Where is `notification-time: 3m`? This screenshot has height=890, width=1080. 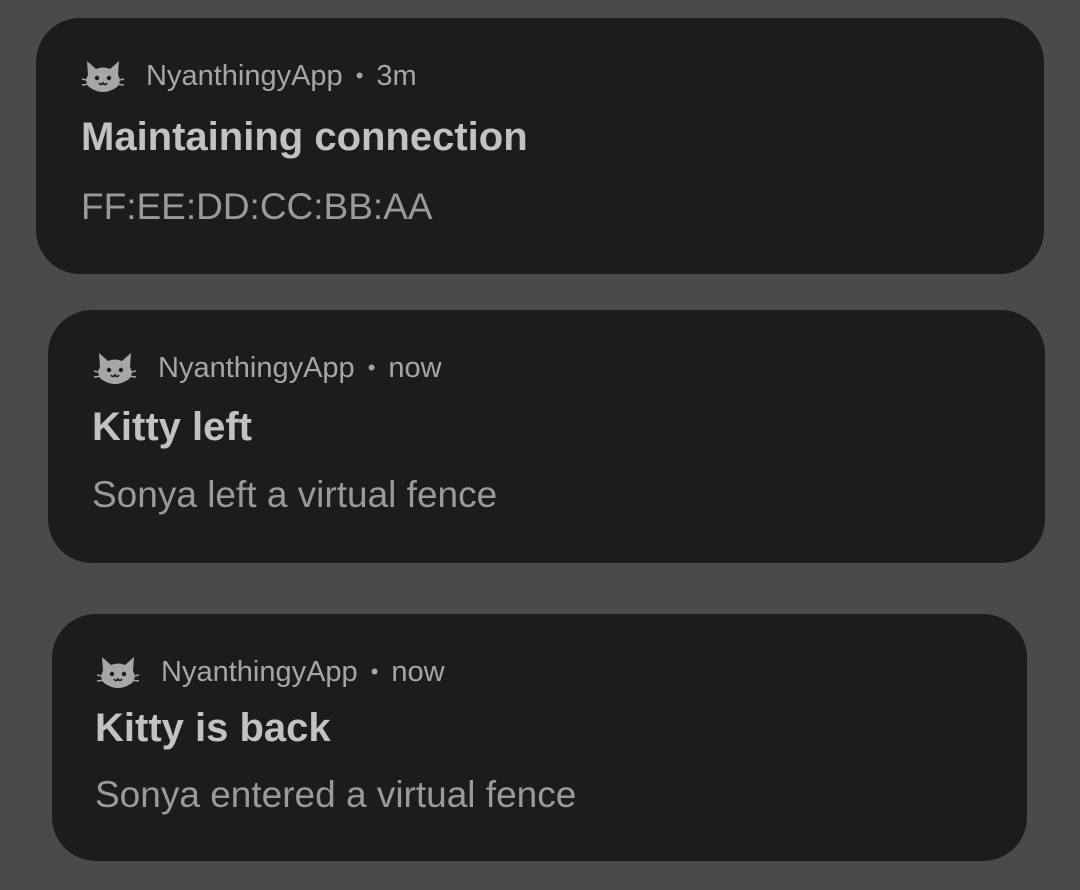 notification-time: 3m is located at coordinates (396, 75).